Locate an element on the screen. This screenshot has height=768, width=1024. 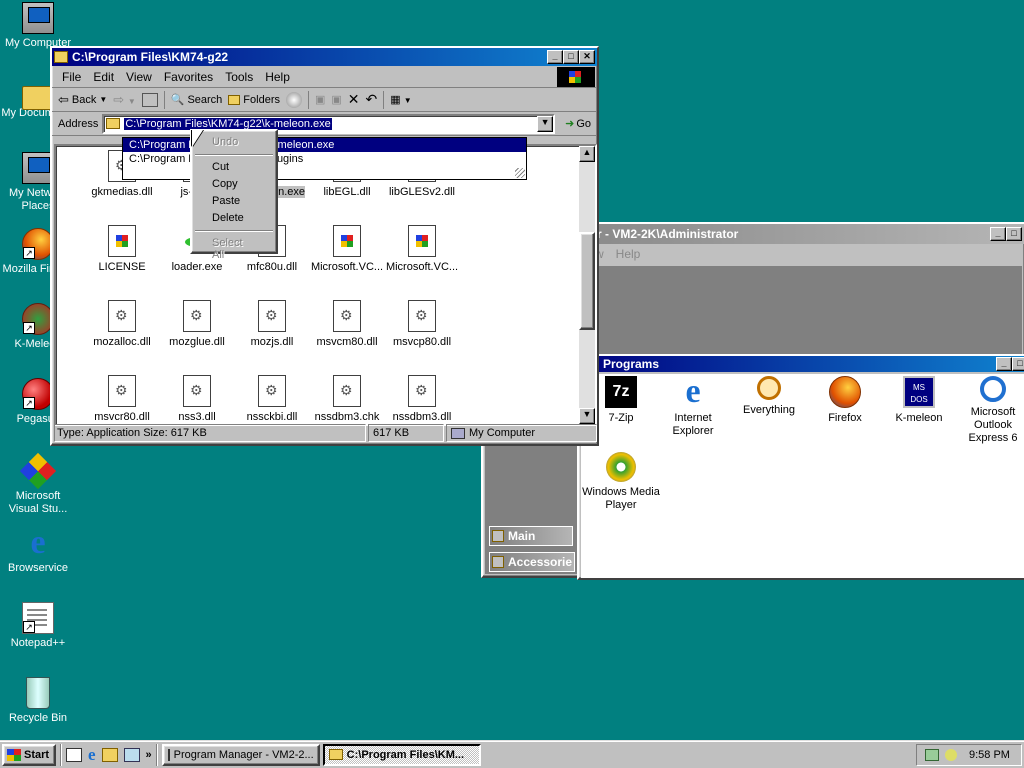
scroll-down-button: ▼ is located at coordinates (587, 416).